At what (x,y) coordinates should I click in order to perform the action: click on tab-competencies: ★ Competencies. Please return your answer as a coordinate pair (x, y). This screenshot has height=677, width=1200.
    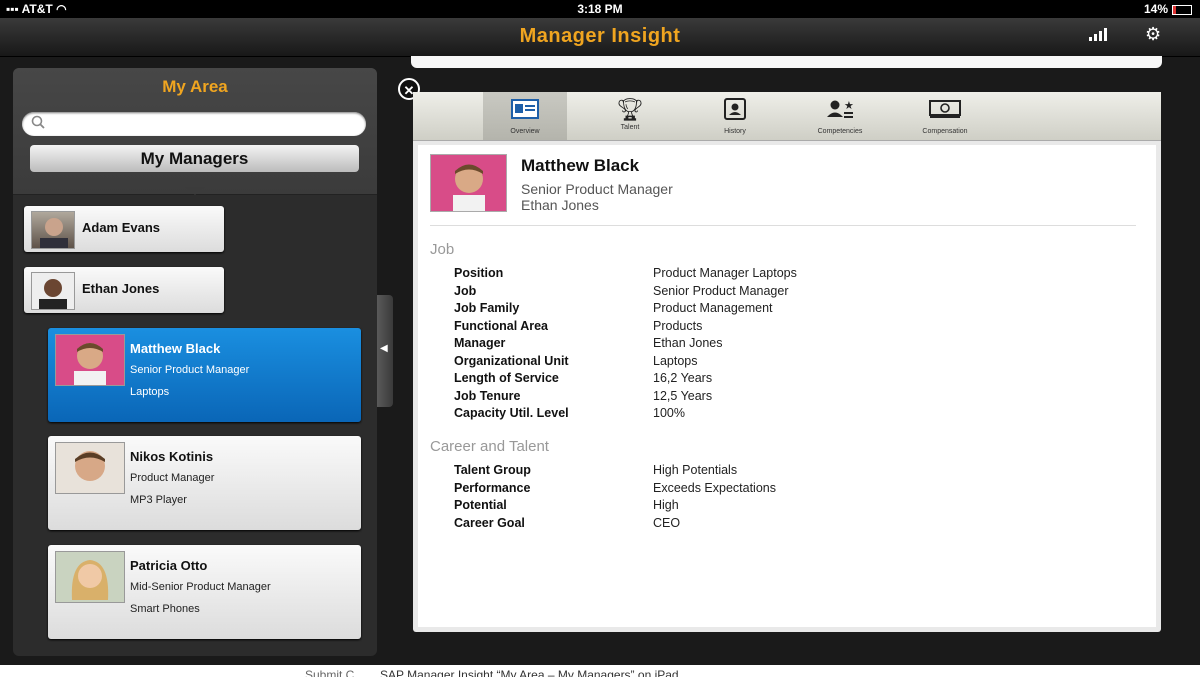
    Looking at the image, I should click on (840, 116).